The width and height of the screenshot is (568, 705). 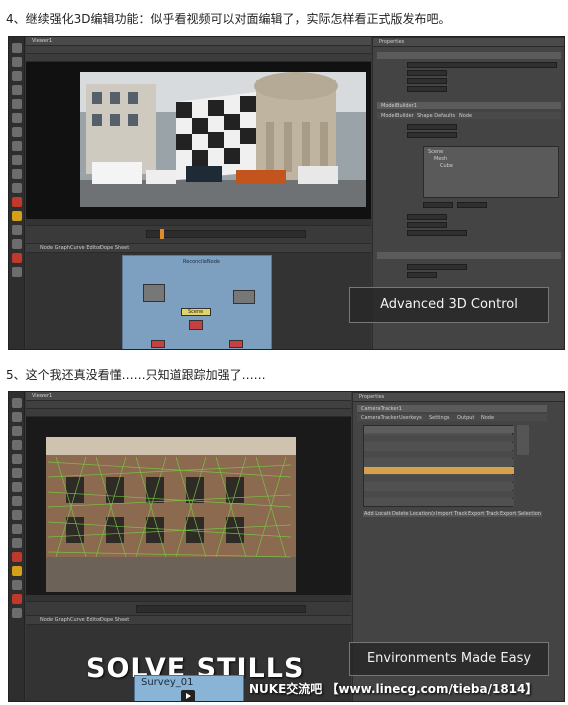 I want to click on scene-item: Mesh, so click(x=440, y=159).